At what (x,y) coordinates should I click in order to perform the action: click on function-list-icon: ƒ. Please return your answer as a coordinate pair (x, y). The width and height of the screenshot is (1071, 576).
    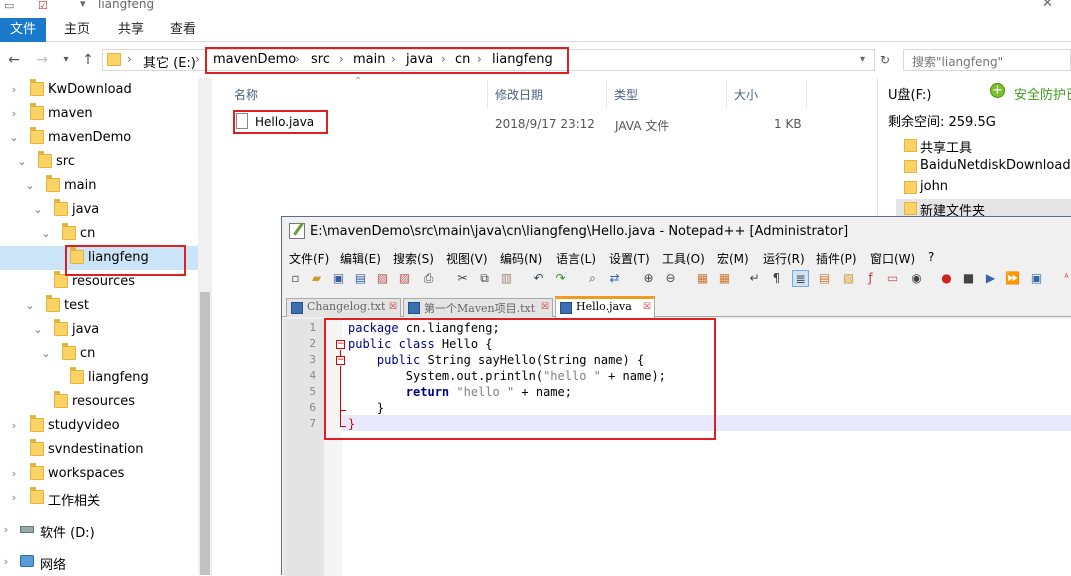
    Looking at the image, I should click on (870, 278).